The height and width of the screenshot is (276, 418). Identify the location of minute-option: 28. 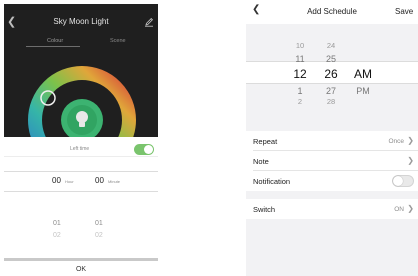
(331, 101).